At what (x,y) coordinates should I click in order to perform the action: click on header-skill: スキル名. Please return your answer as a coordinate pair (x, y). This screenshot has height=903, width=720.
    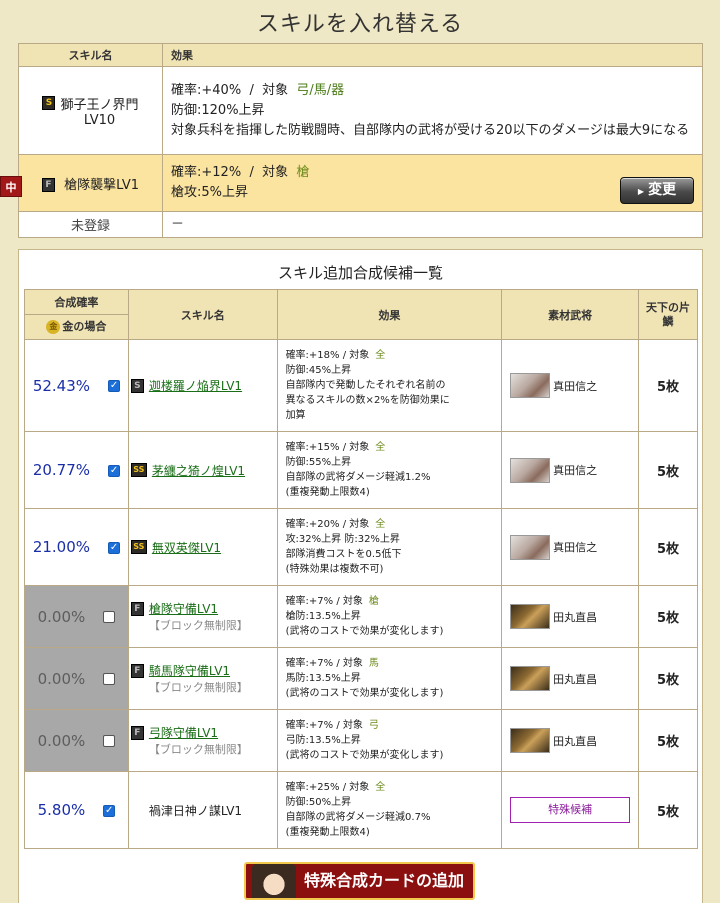
    Looking at the image, I should click on (202, 314).